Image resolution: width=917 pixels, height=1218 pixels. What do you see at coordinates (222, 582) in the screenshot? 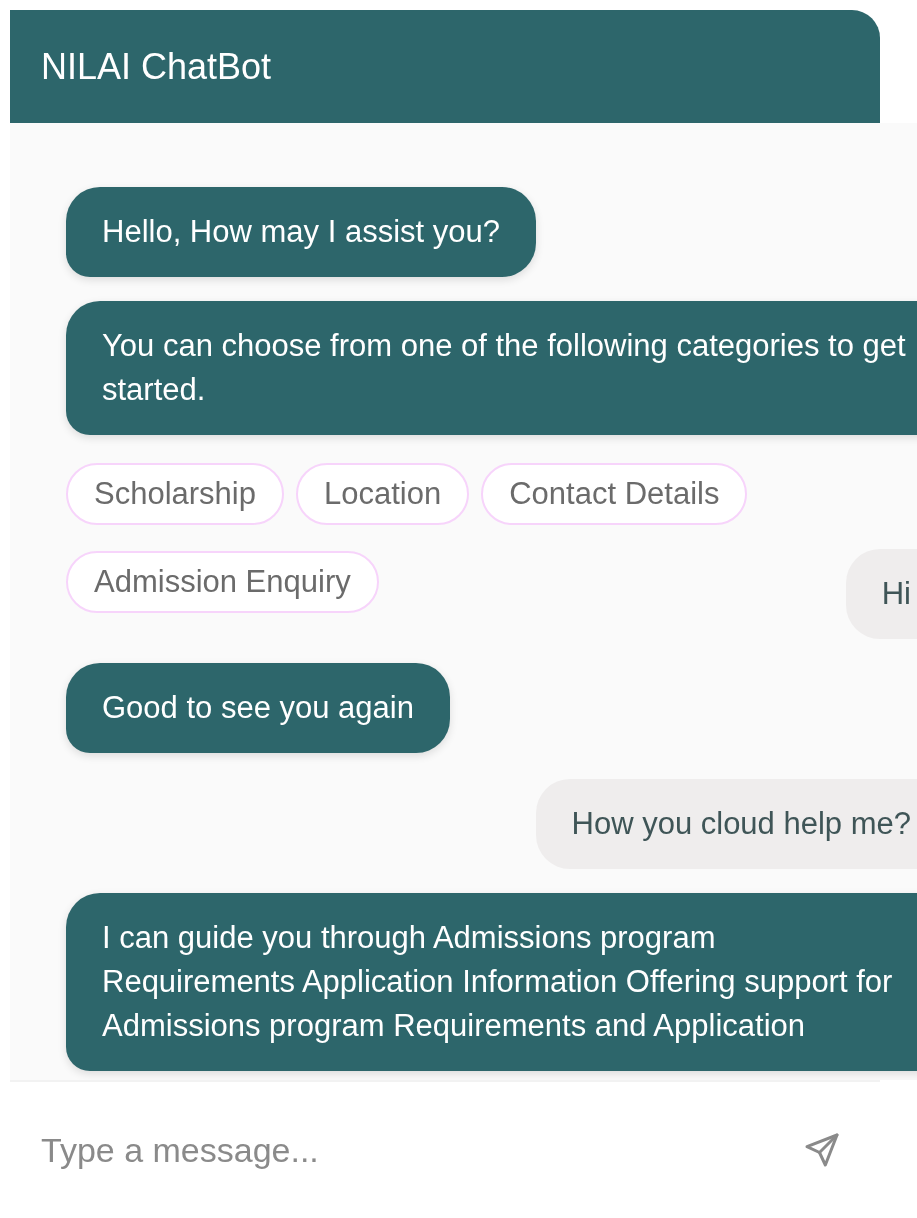
I see `category-chip: Admission Enquiry` at bounding box center [222, 582].